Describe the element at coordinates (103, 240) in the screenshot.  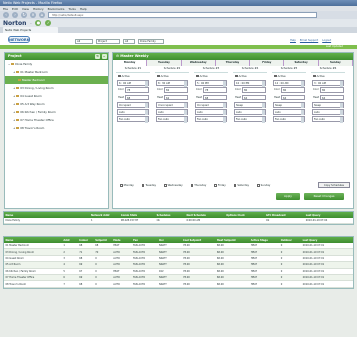
I see `column-header: Setpoint` at that location.